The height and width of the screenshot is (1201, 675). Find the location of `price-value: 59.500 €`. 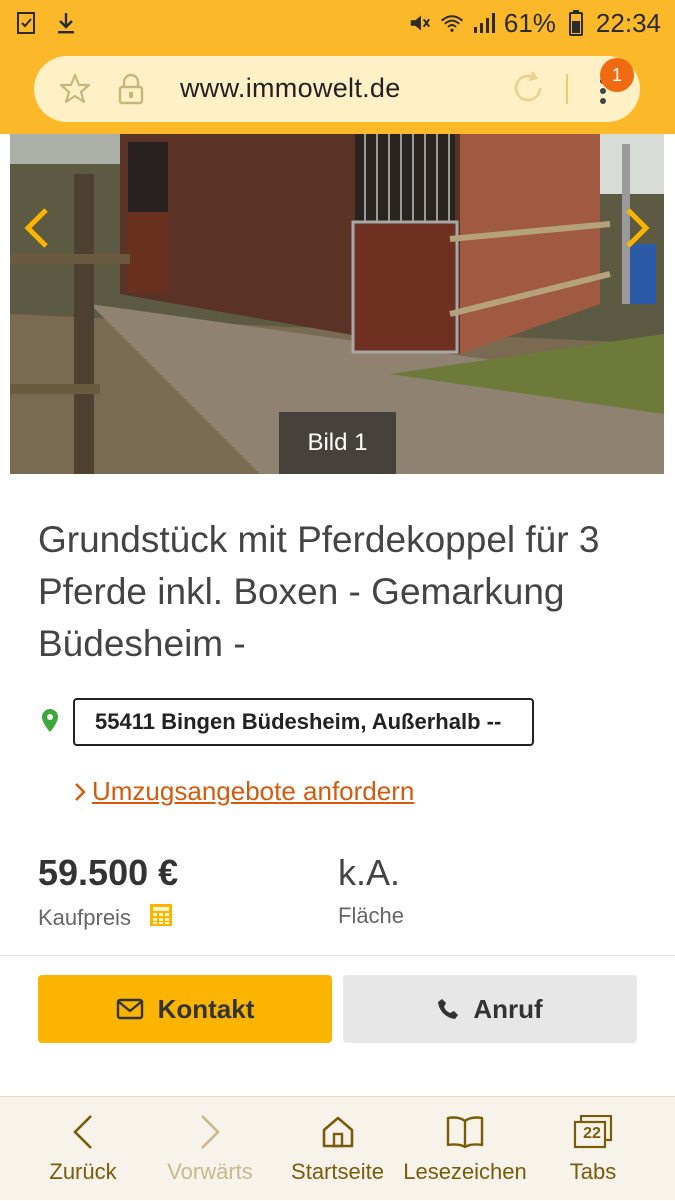

price-value: 59.500 € is located at coordinates (108, 872).